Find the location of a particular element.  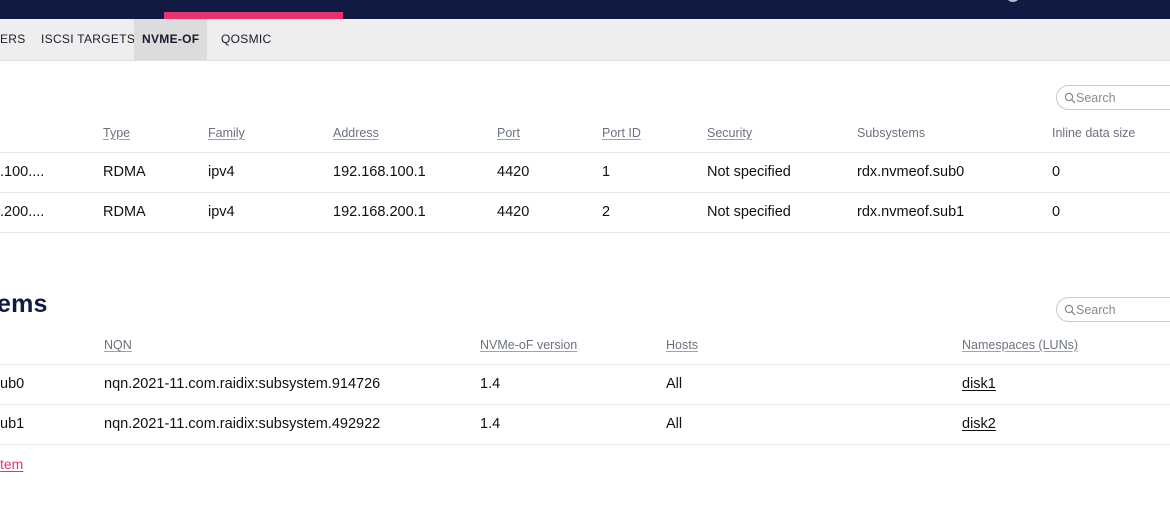

column-header-family: Family is located at coordinates (226, 133).